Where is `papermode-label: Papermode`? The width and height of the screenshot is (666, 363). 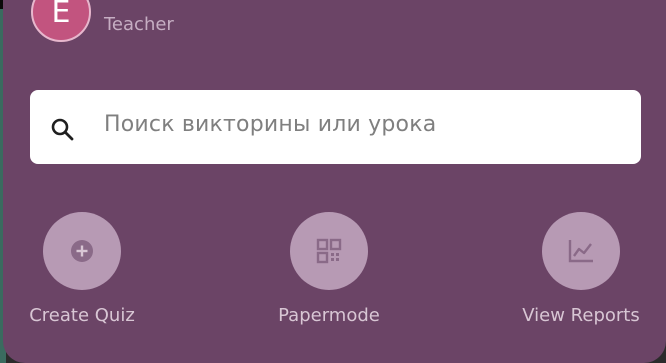 papermode-label: Papermode is located at coordinates (329, 315).